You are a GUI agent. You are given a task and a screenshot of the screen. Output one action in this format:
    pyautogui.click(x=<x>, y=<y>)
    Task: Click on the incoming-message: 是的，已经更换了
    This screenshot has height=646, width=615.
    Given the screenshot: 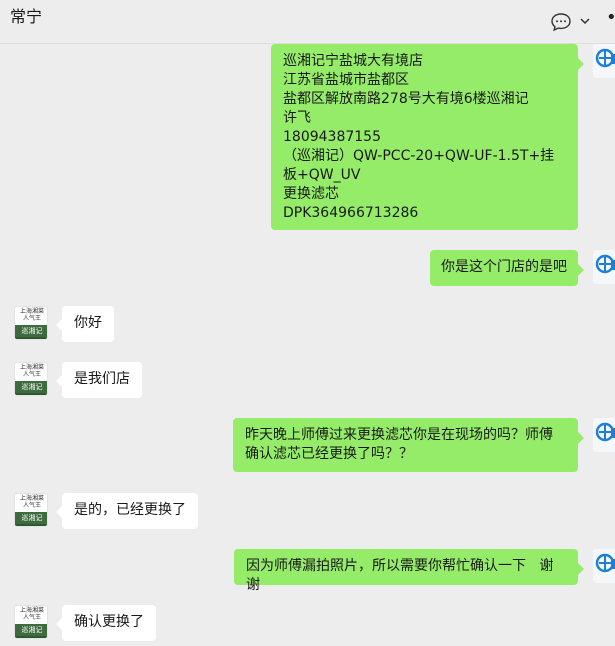 What is the action you would take?
    pyautogui.click(x=127, y=511)
    